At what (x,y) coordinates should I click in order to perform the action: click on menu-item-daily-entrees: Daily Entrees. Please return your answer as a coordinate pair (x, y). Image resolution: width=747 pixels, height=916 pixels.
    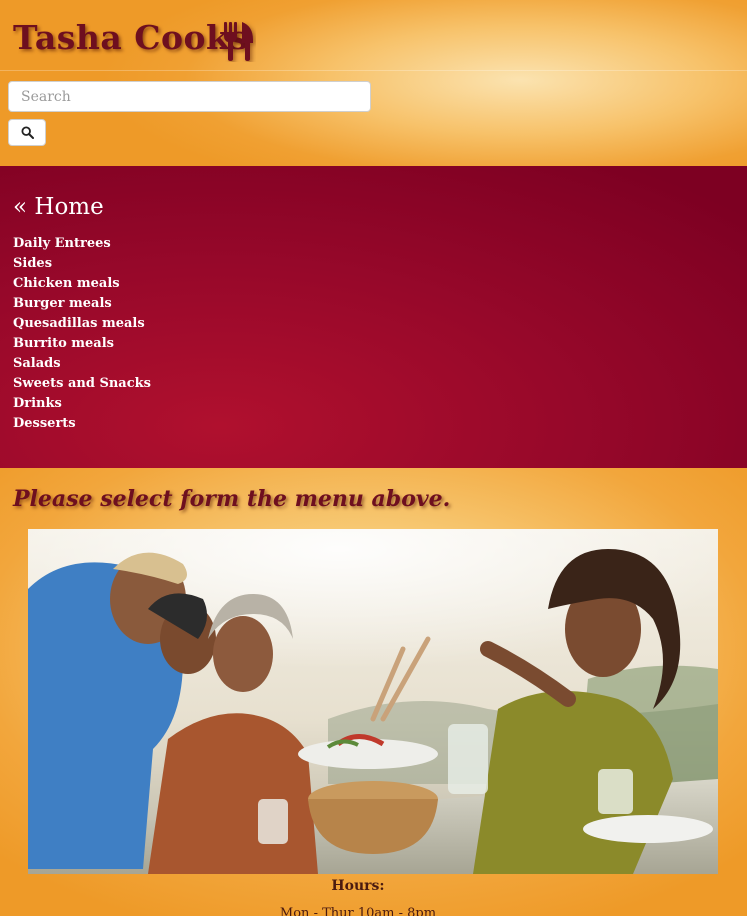
    Looking at the image, I should click on (82, 244).